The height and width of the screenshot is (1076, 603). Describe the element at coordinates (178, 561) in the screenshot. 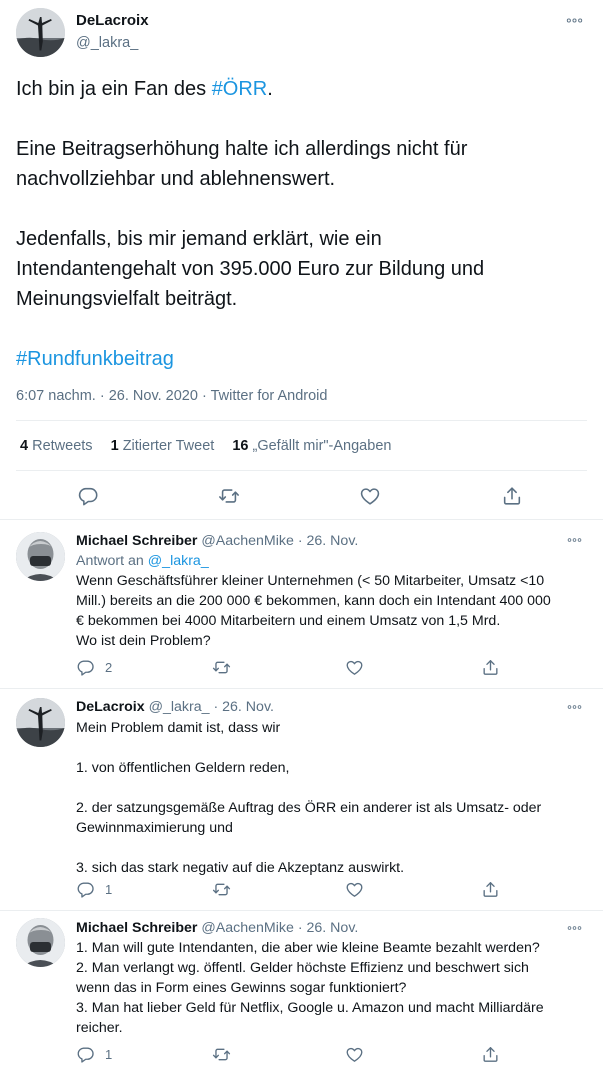

I see `replying-to-handle: @_lakra_` at that location.